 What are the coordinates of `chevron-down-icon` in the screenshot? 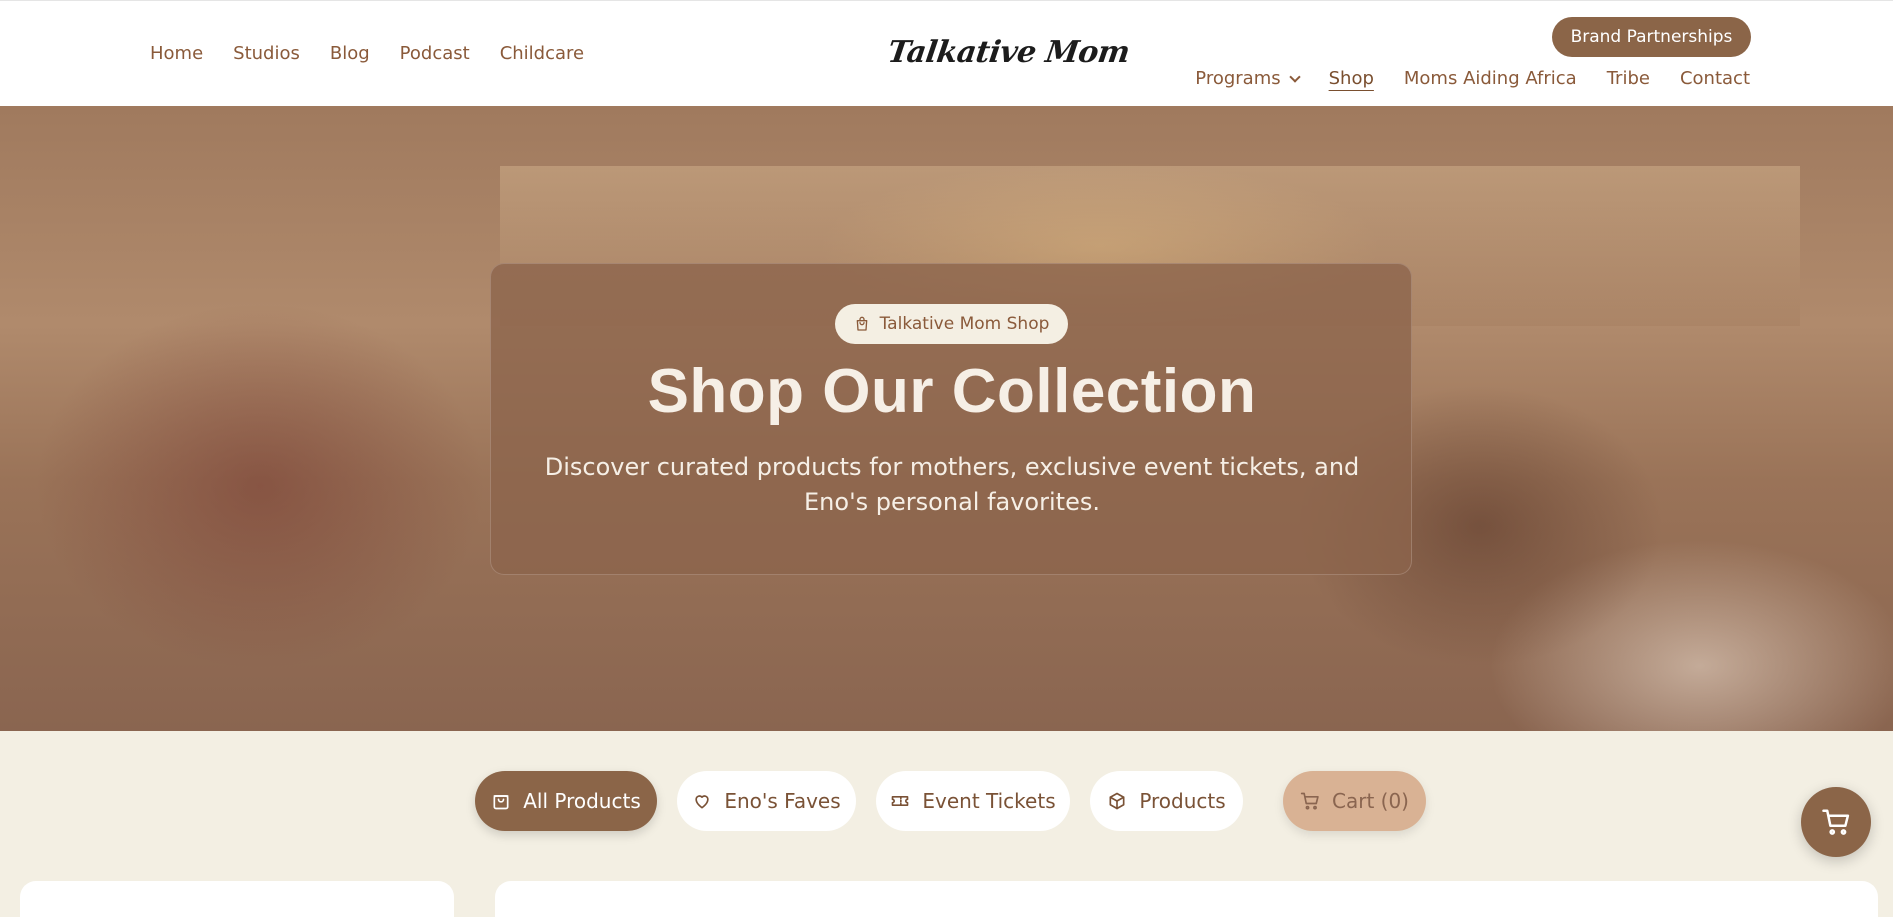 It's located at (1294, 77).